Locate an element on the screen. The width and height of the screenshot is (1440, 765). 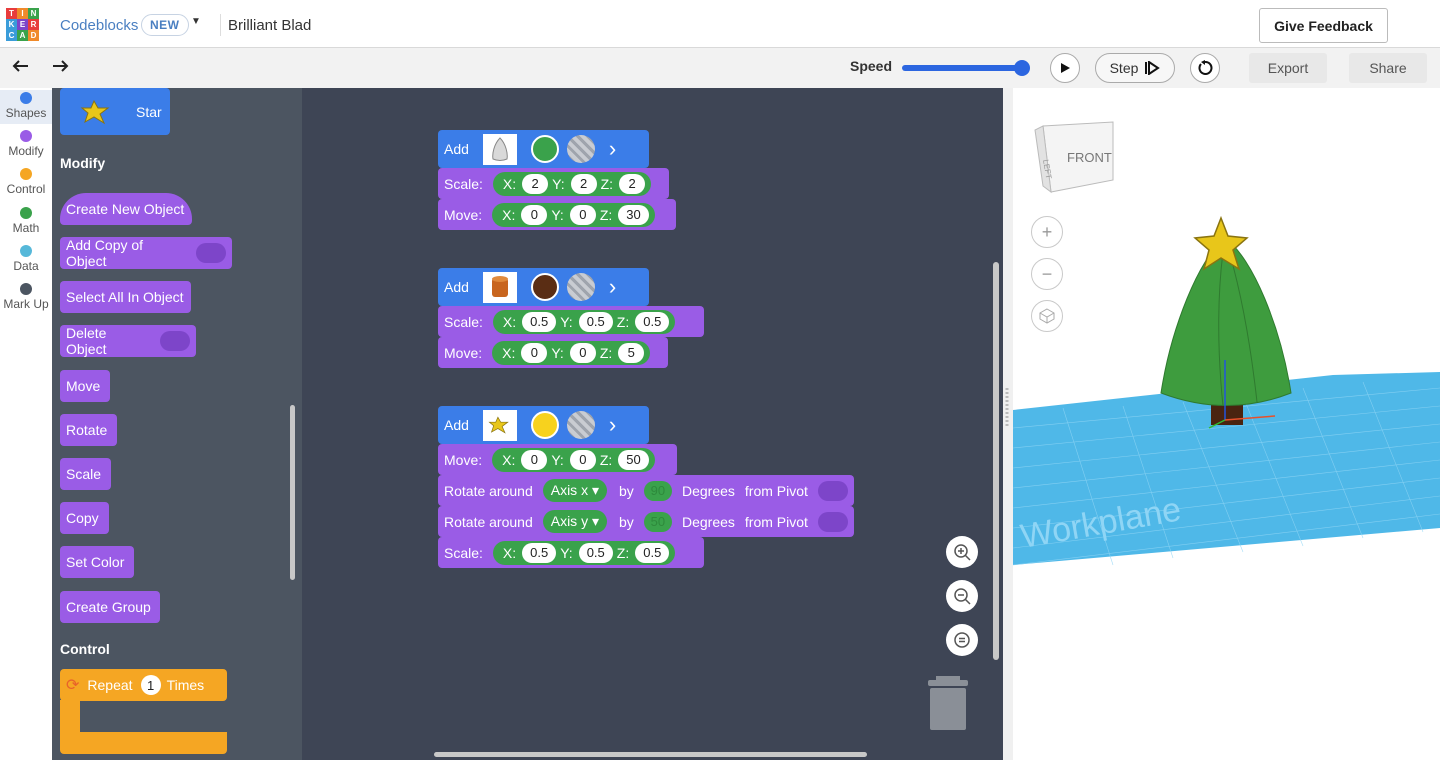
y-label: Y: is located at coordinates (558, 183).